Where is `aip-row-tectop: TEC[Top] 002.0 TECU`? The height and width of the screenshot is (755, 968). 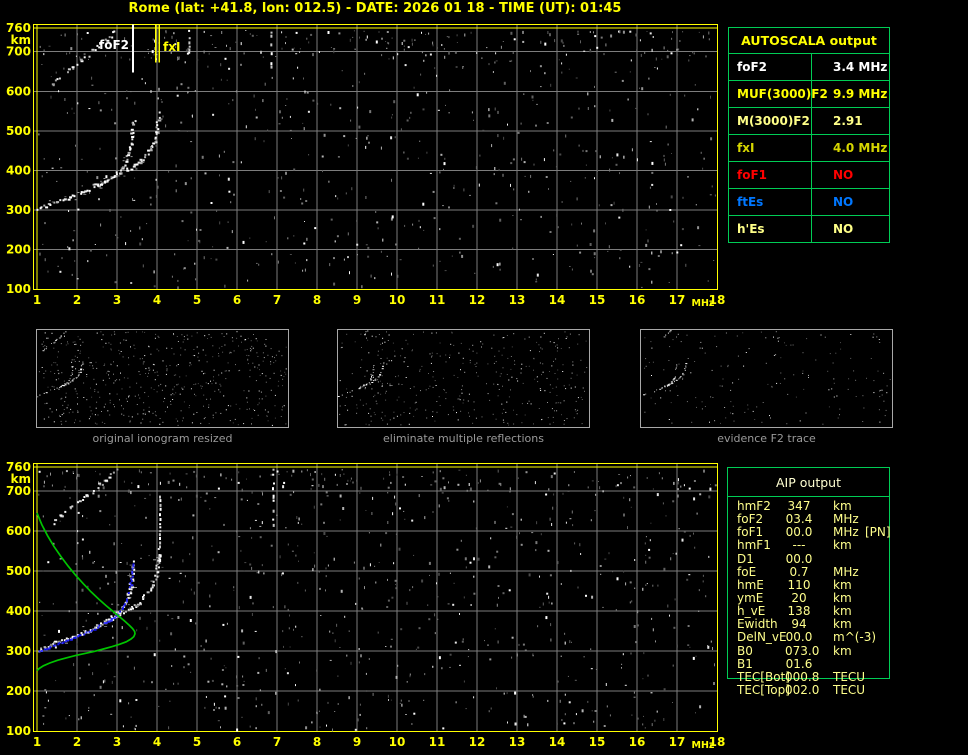 aip-row-tectop: TEC[Top] 002.0 TECU is located at coordinates (808, 689).